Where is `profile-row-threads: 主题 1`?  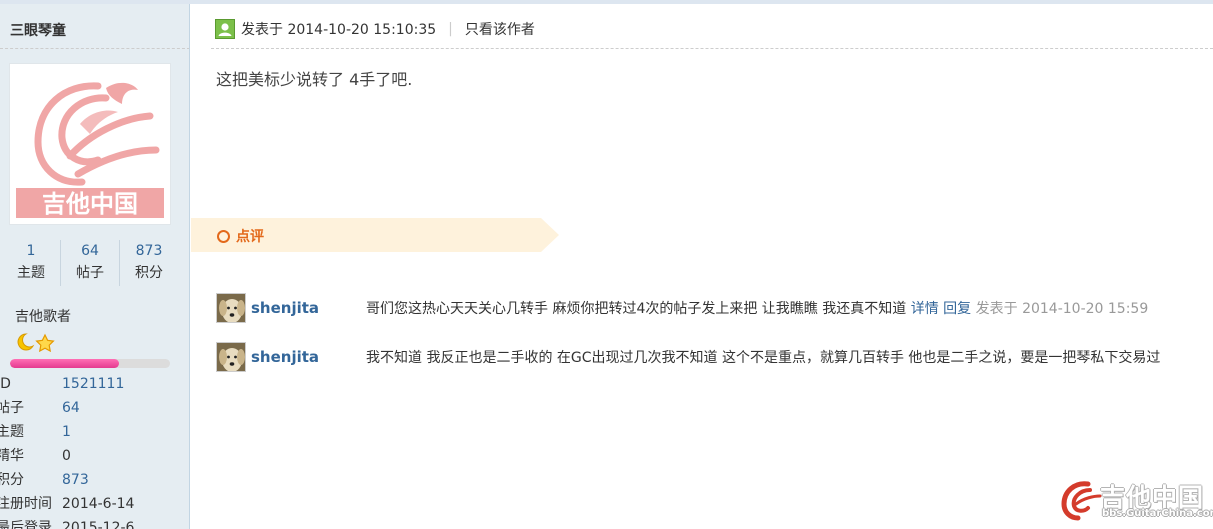 profile-row-threads: 主题 1 is located at coordinates (93, 432).